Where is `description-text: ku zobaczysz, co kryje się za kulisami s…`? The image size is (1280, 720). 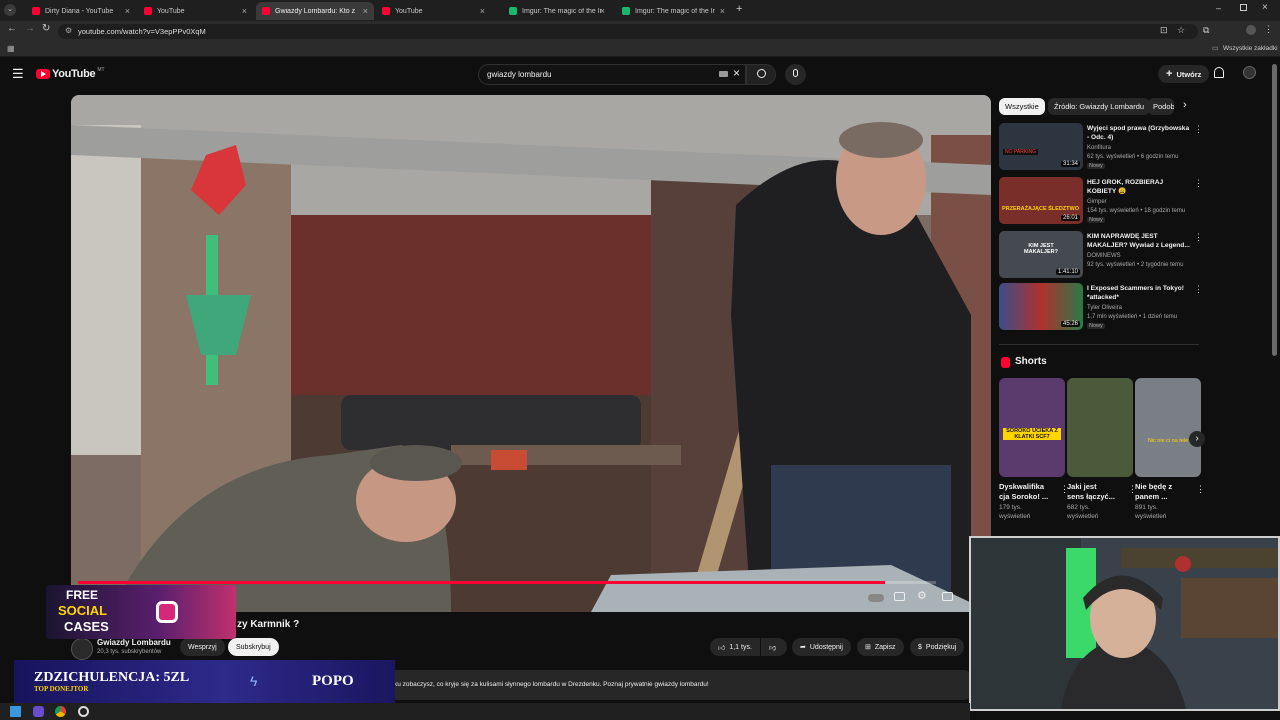
description-text: ku zobaczysz, co kryje się za kulisami s… is located at coordinates (551, 684).